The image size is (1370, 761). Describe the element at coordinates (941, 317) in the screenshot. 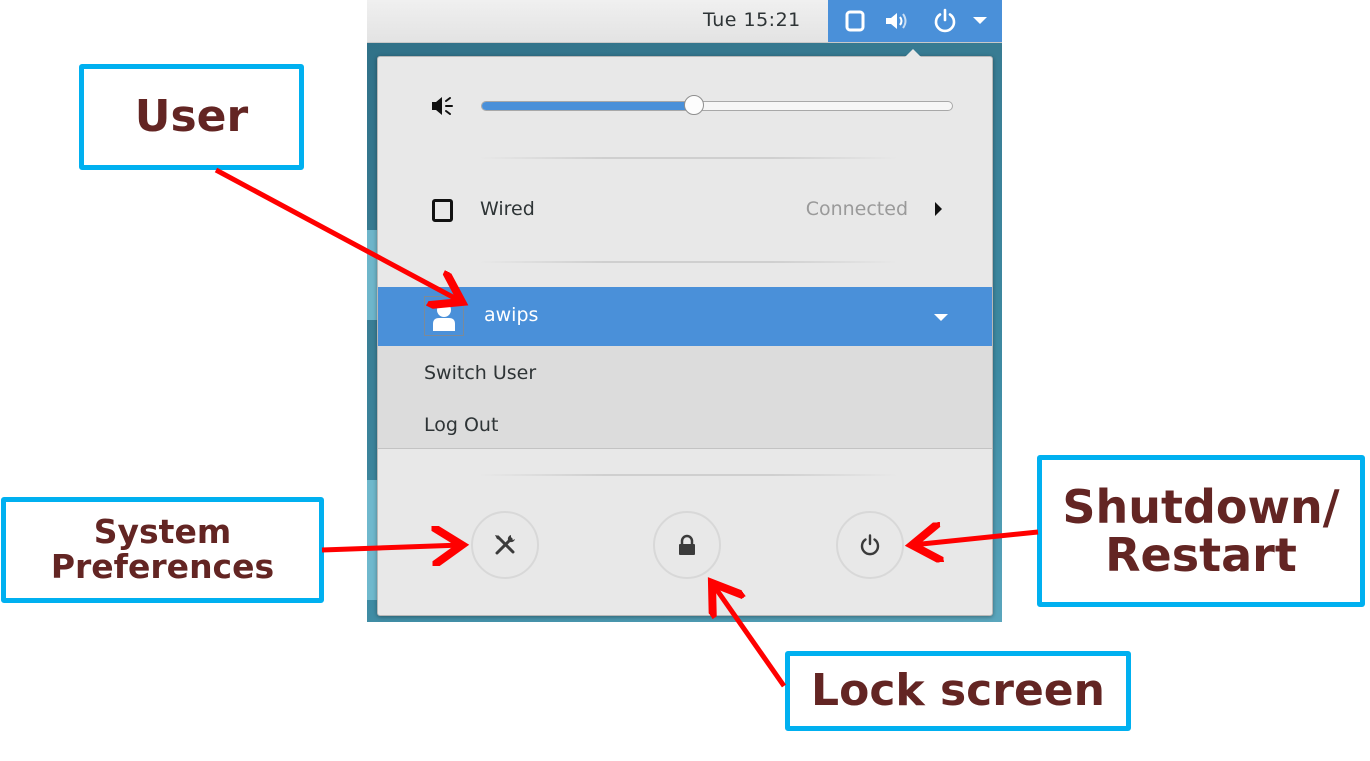

I see `chevron-down-icon` at that location.